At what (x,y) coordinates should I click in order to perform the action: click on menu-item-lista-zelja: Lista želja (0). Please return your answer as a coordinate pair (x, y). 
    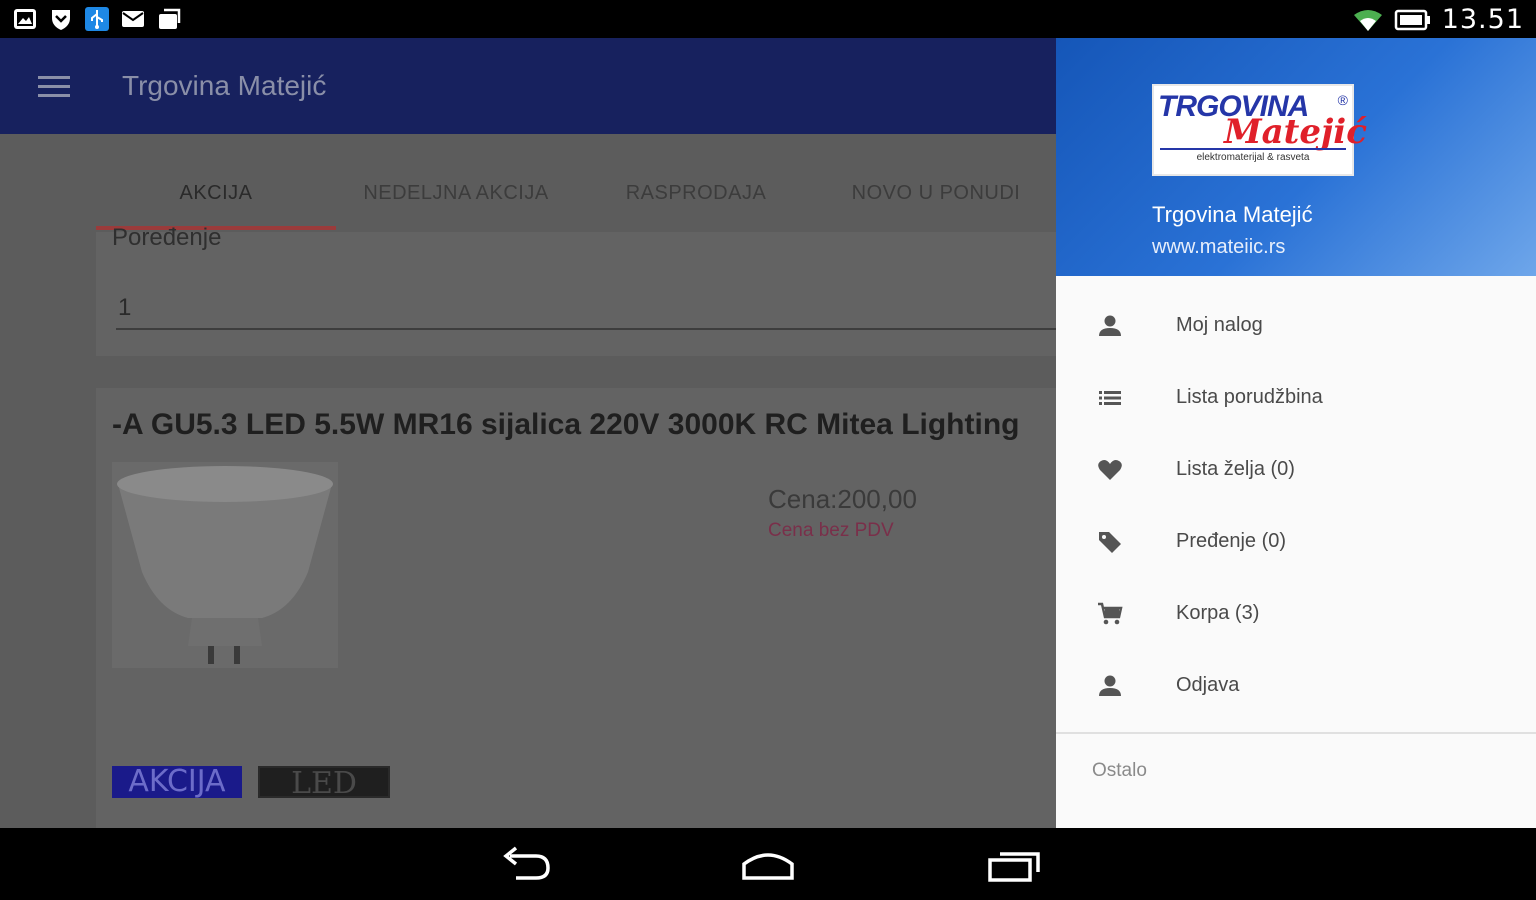
    Looking at the image, I should click on (1296, 470).